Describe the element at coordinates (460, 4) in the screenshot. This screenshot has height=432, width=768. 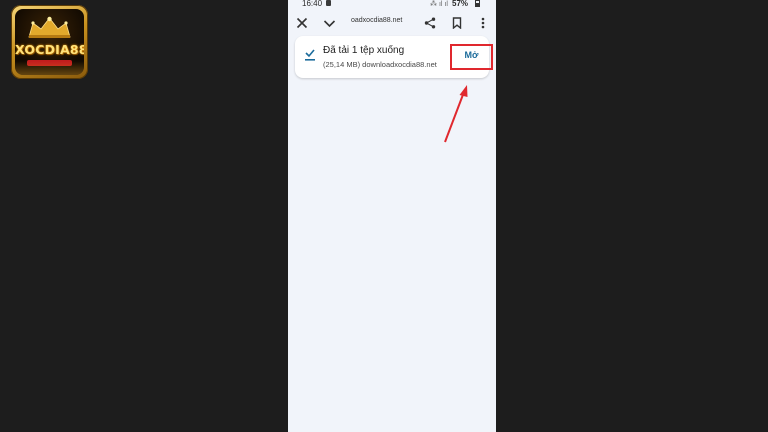
I see `battery-percent: 57%` at that location.